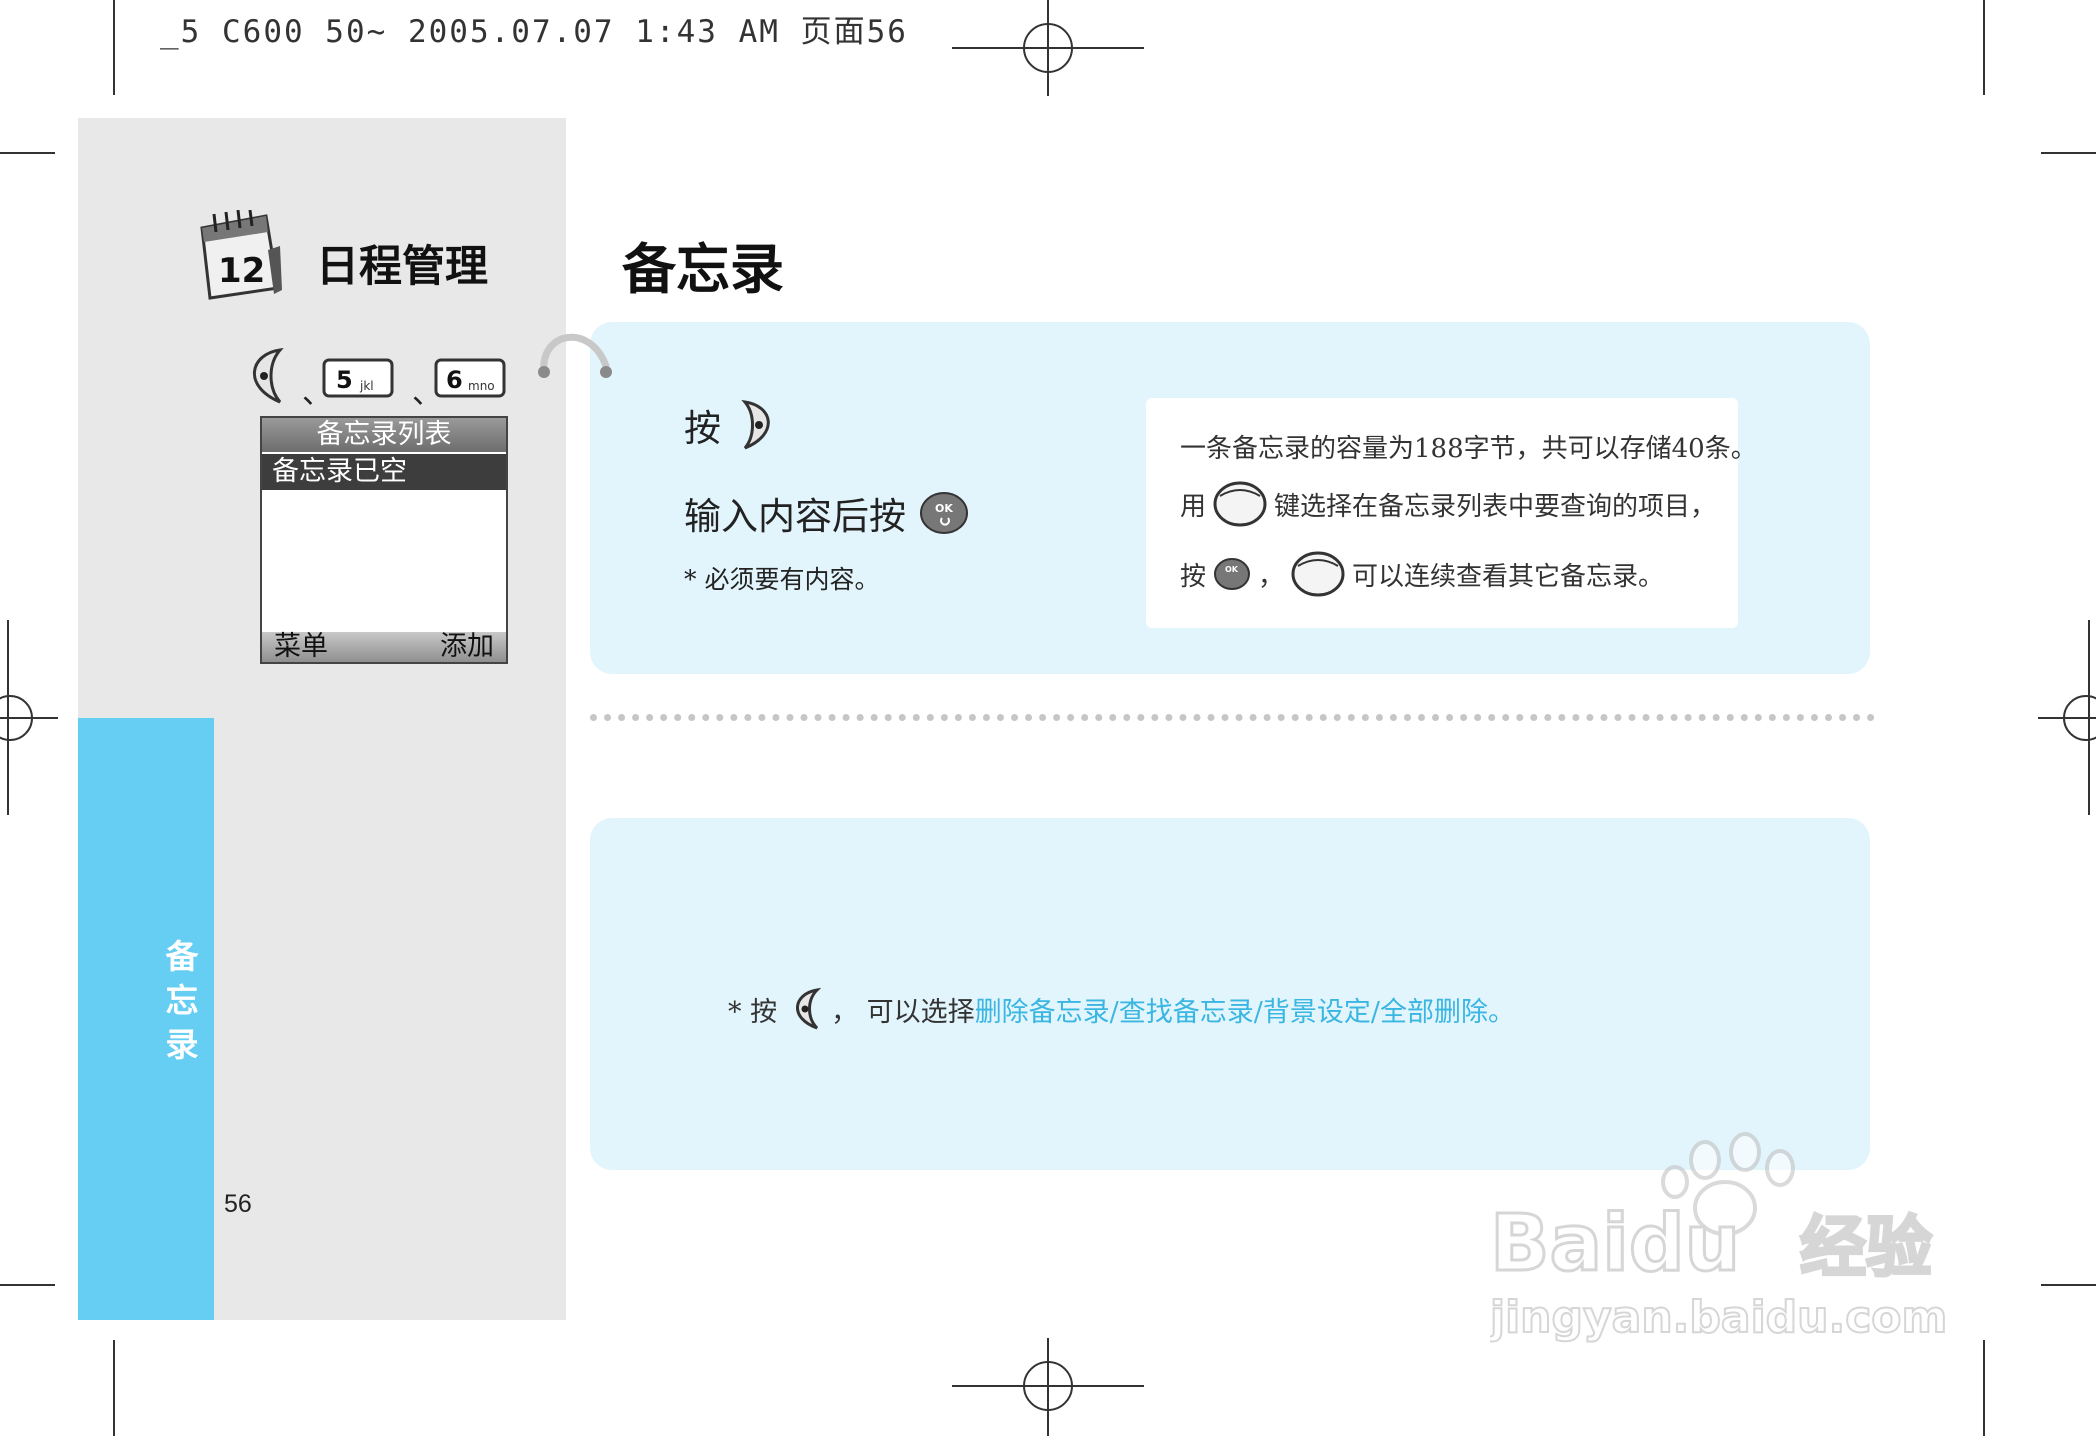 This screenshot has width=2096, height=1436. What do you see at coordinates (1468, 449) in the screenshot?
I see `info-capacity: 一条备忘录的容量为188字节，共可以存储40条。` at bounding box center [1468, 449].